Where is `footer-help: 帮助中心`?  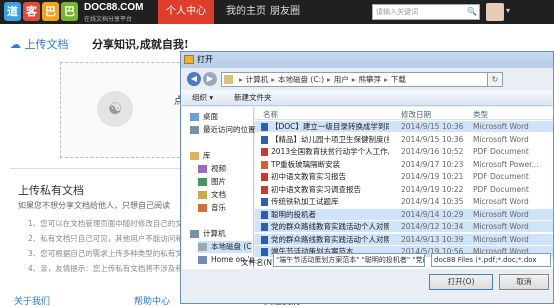
footer-help: 帮助中心 is located at coordinates (152, 300).